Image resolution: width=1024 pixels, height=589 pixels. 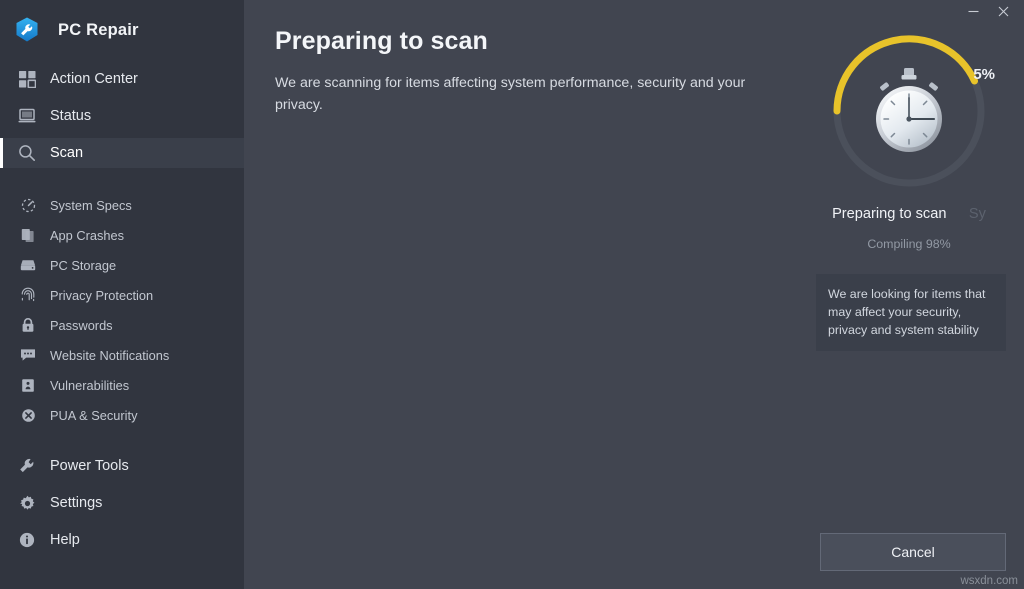 I want to click on minimize-button, so click(x=973, y=11).